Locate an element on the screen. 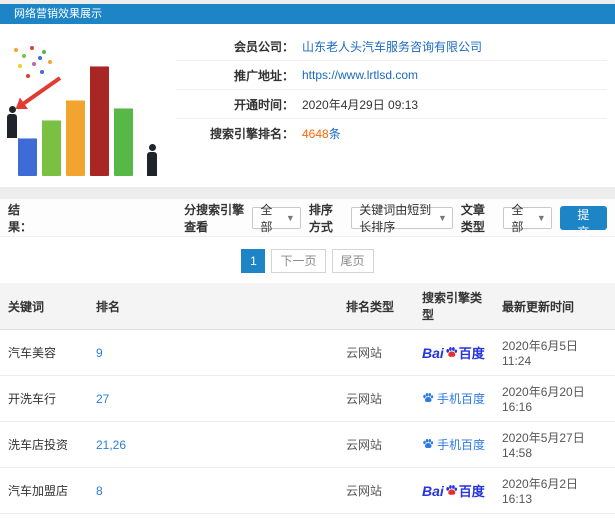  rank-cell: 9 is located at coordinates (213, 352).